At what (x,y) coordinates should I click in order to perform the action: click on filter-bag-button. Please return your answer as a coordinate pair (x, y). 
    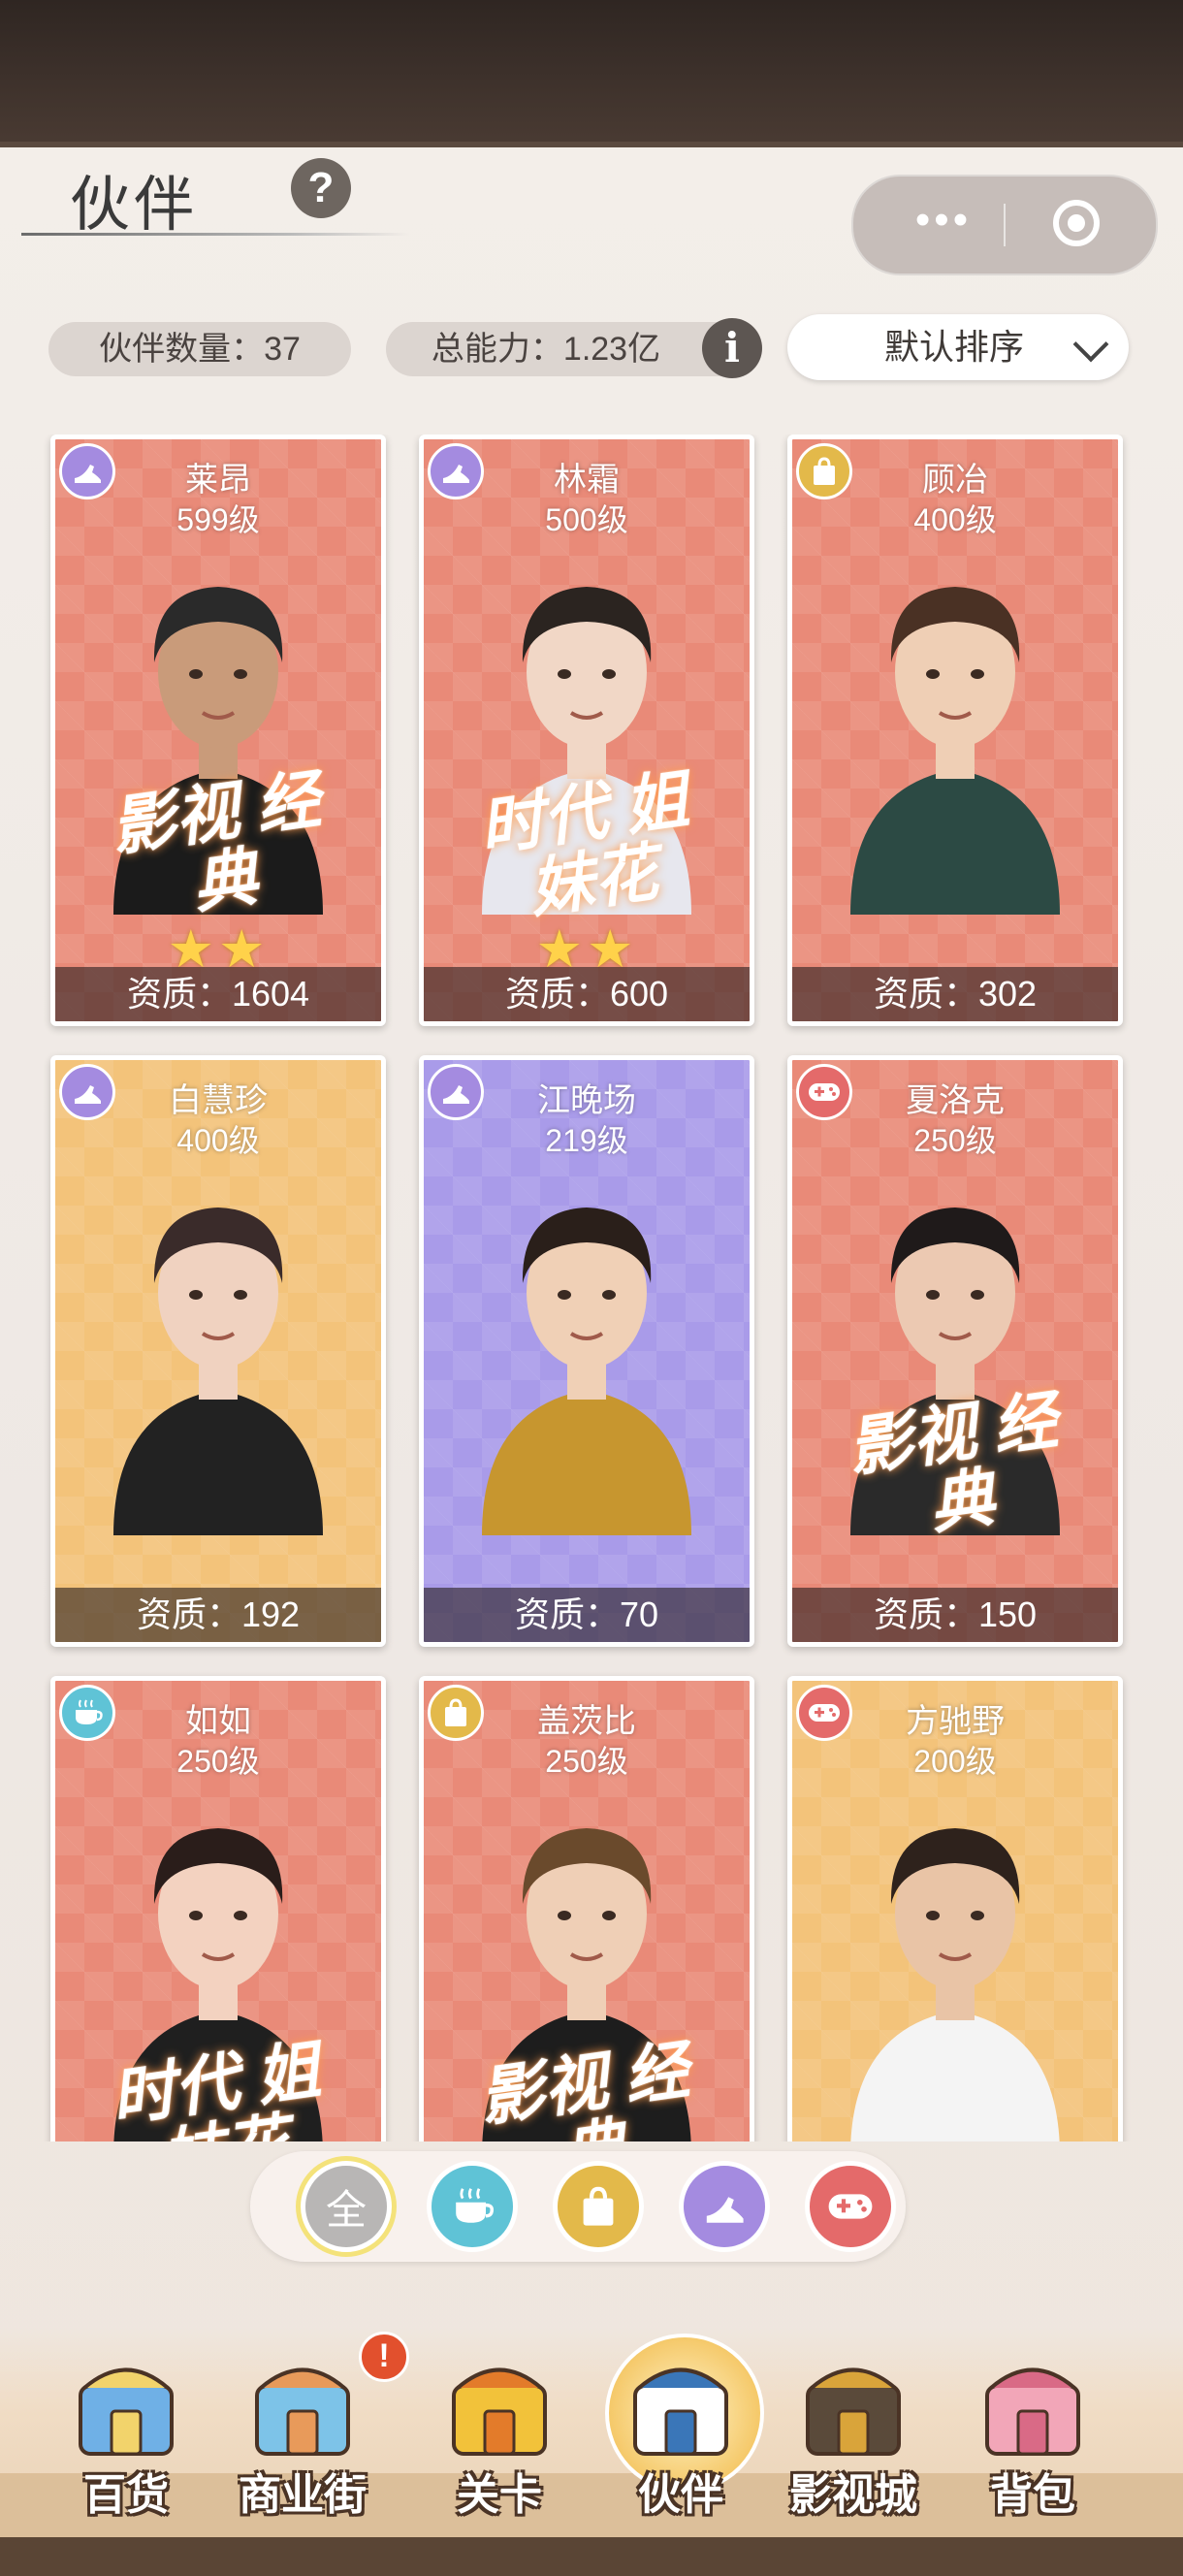
    Looking at the image, I should click on (598, 2206).